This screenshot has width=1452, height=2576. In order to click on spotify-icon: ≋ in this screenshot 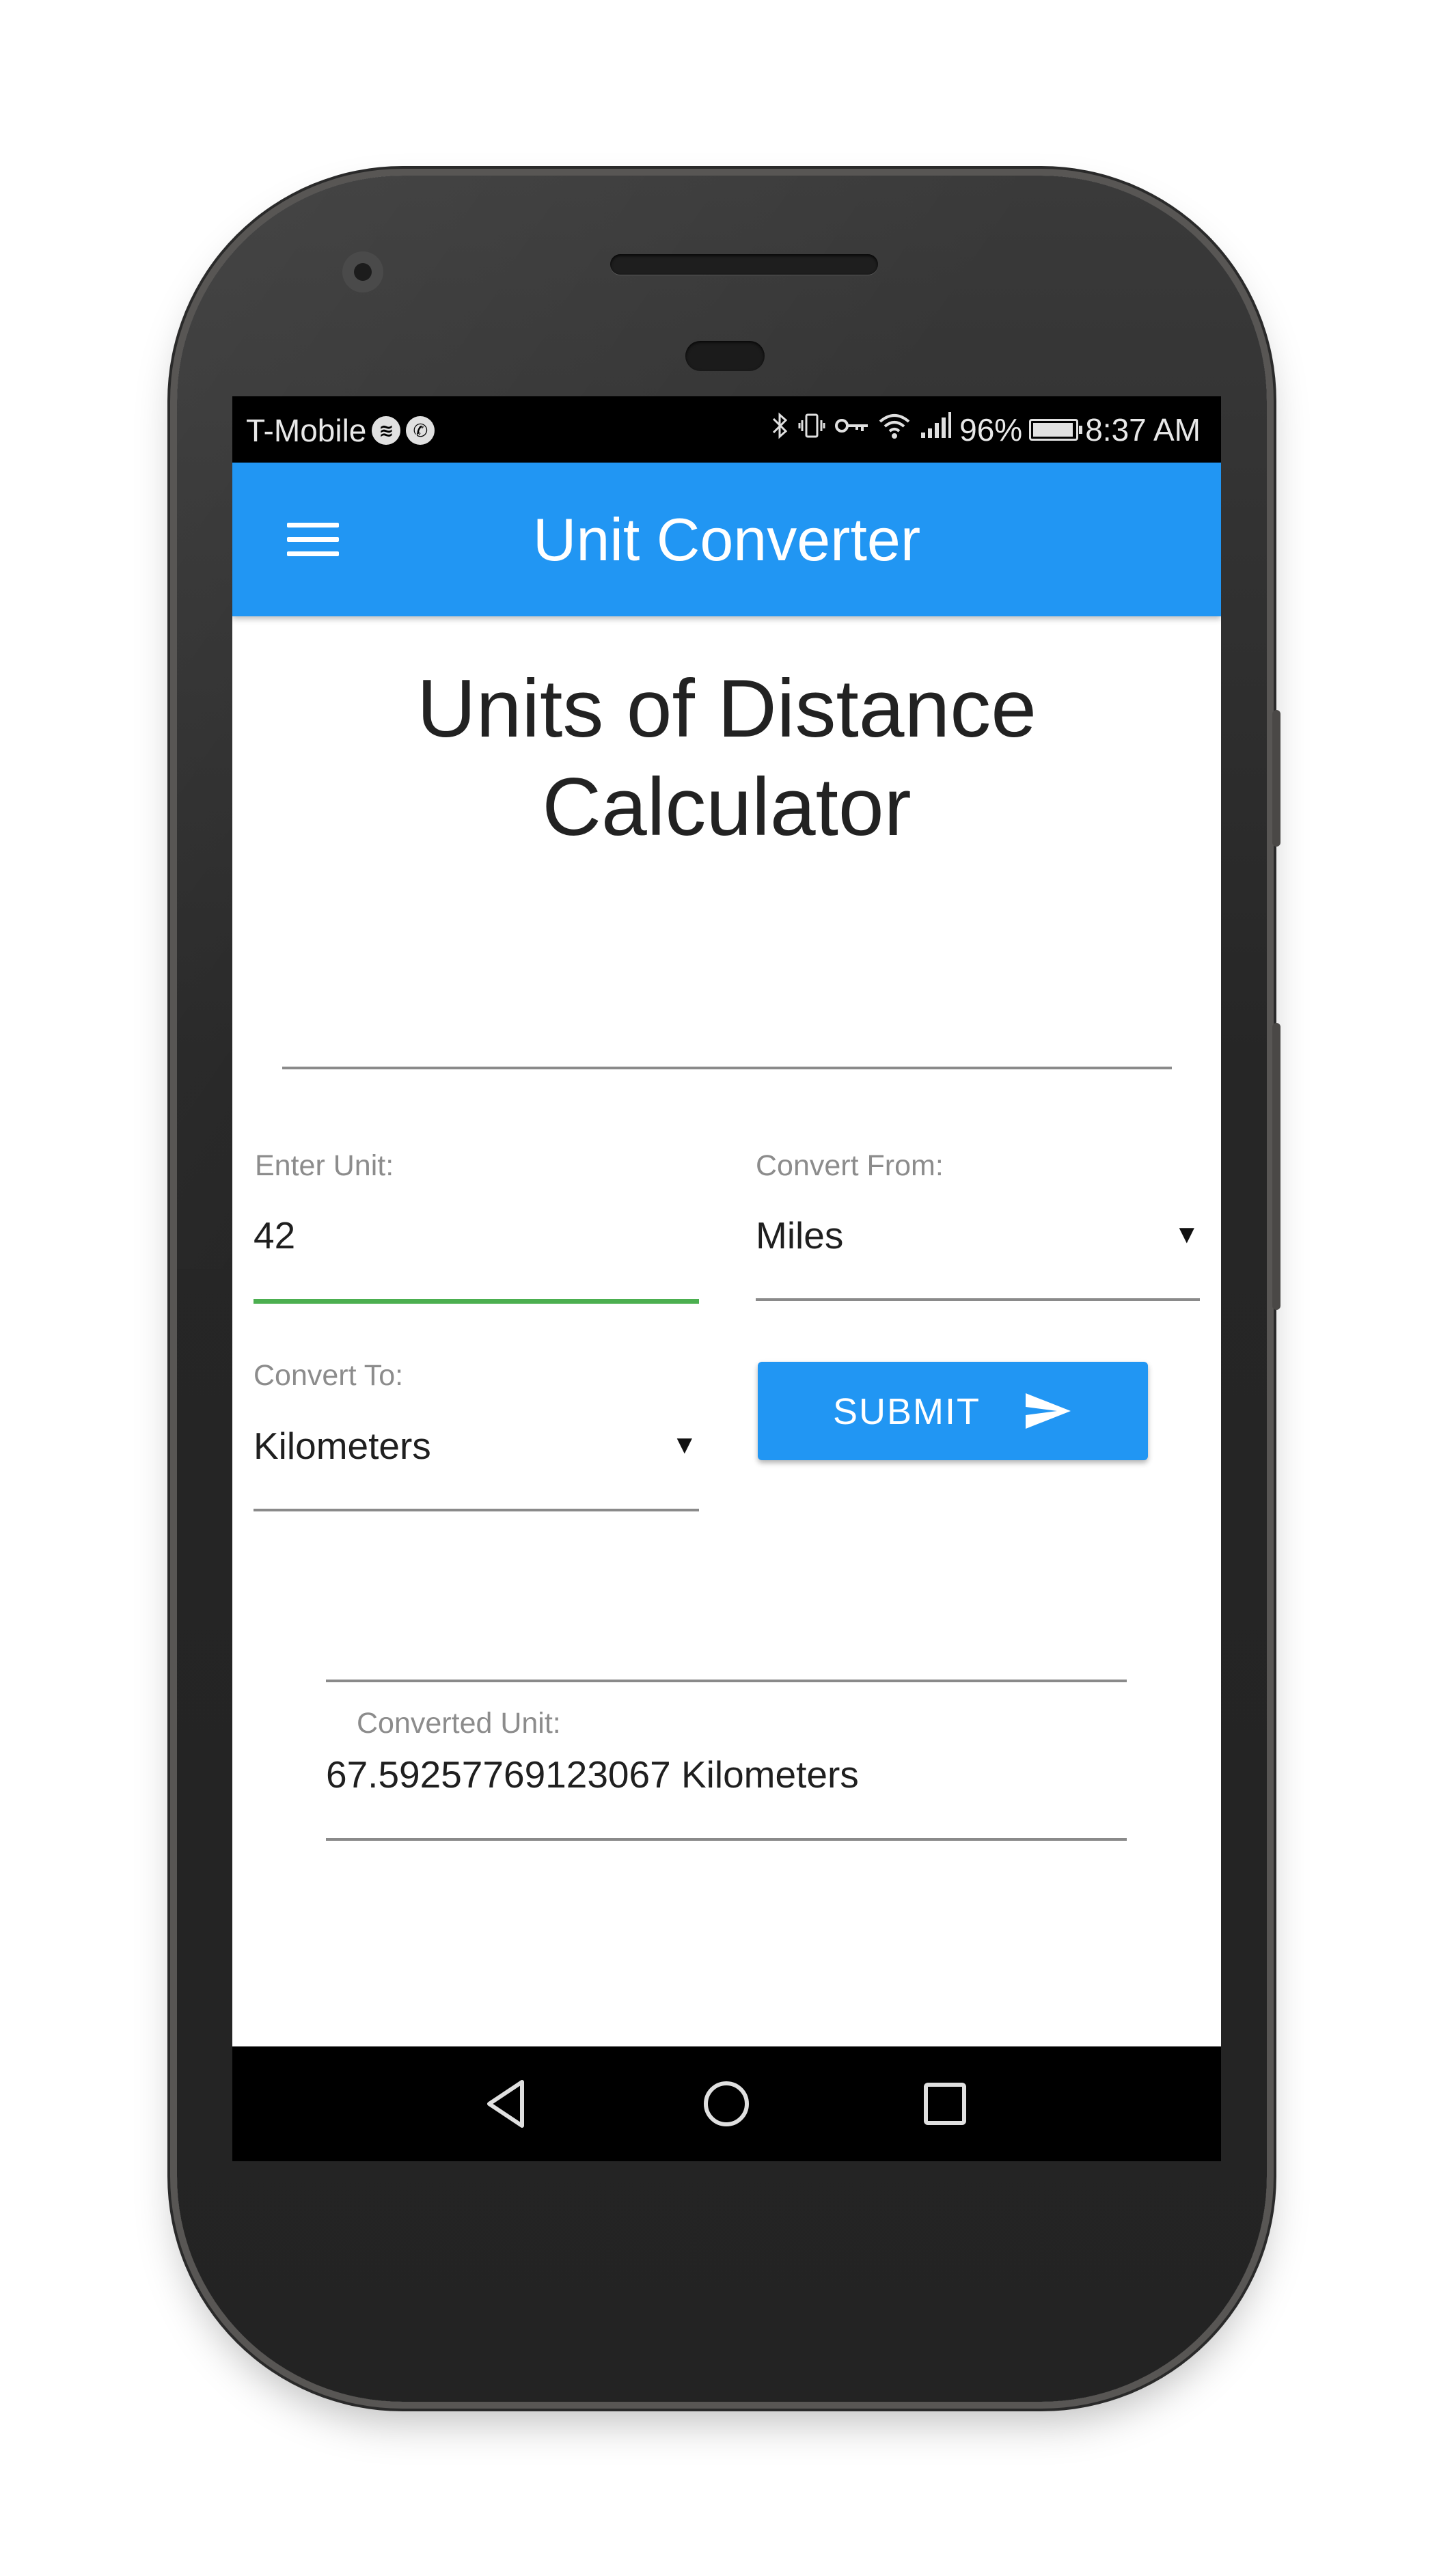, I will do `click(386, 430)`.